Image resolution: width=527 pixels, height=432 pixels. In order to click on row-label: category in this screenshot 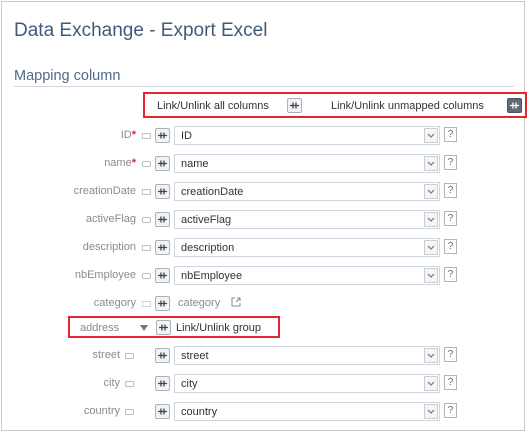, I will do `click(114, 303)`.